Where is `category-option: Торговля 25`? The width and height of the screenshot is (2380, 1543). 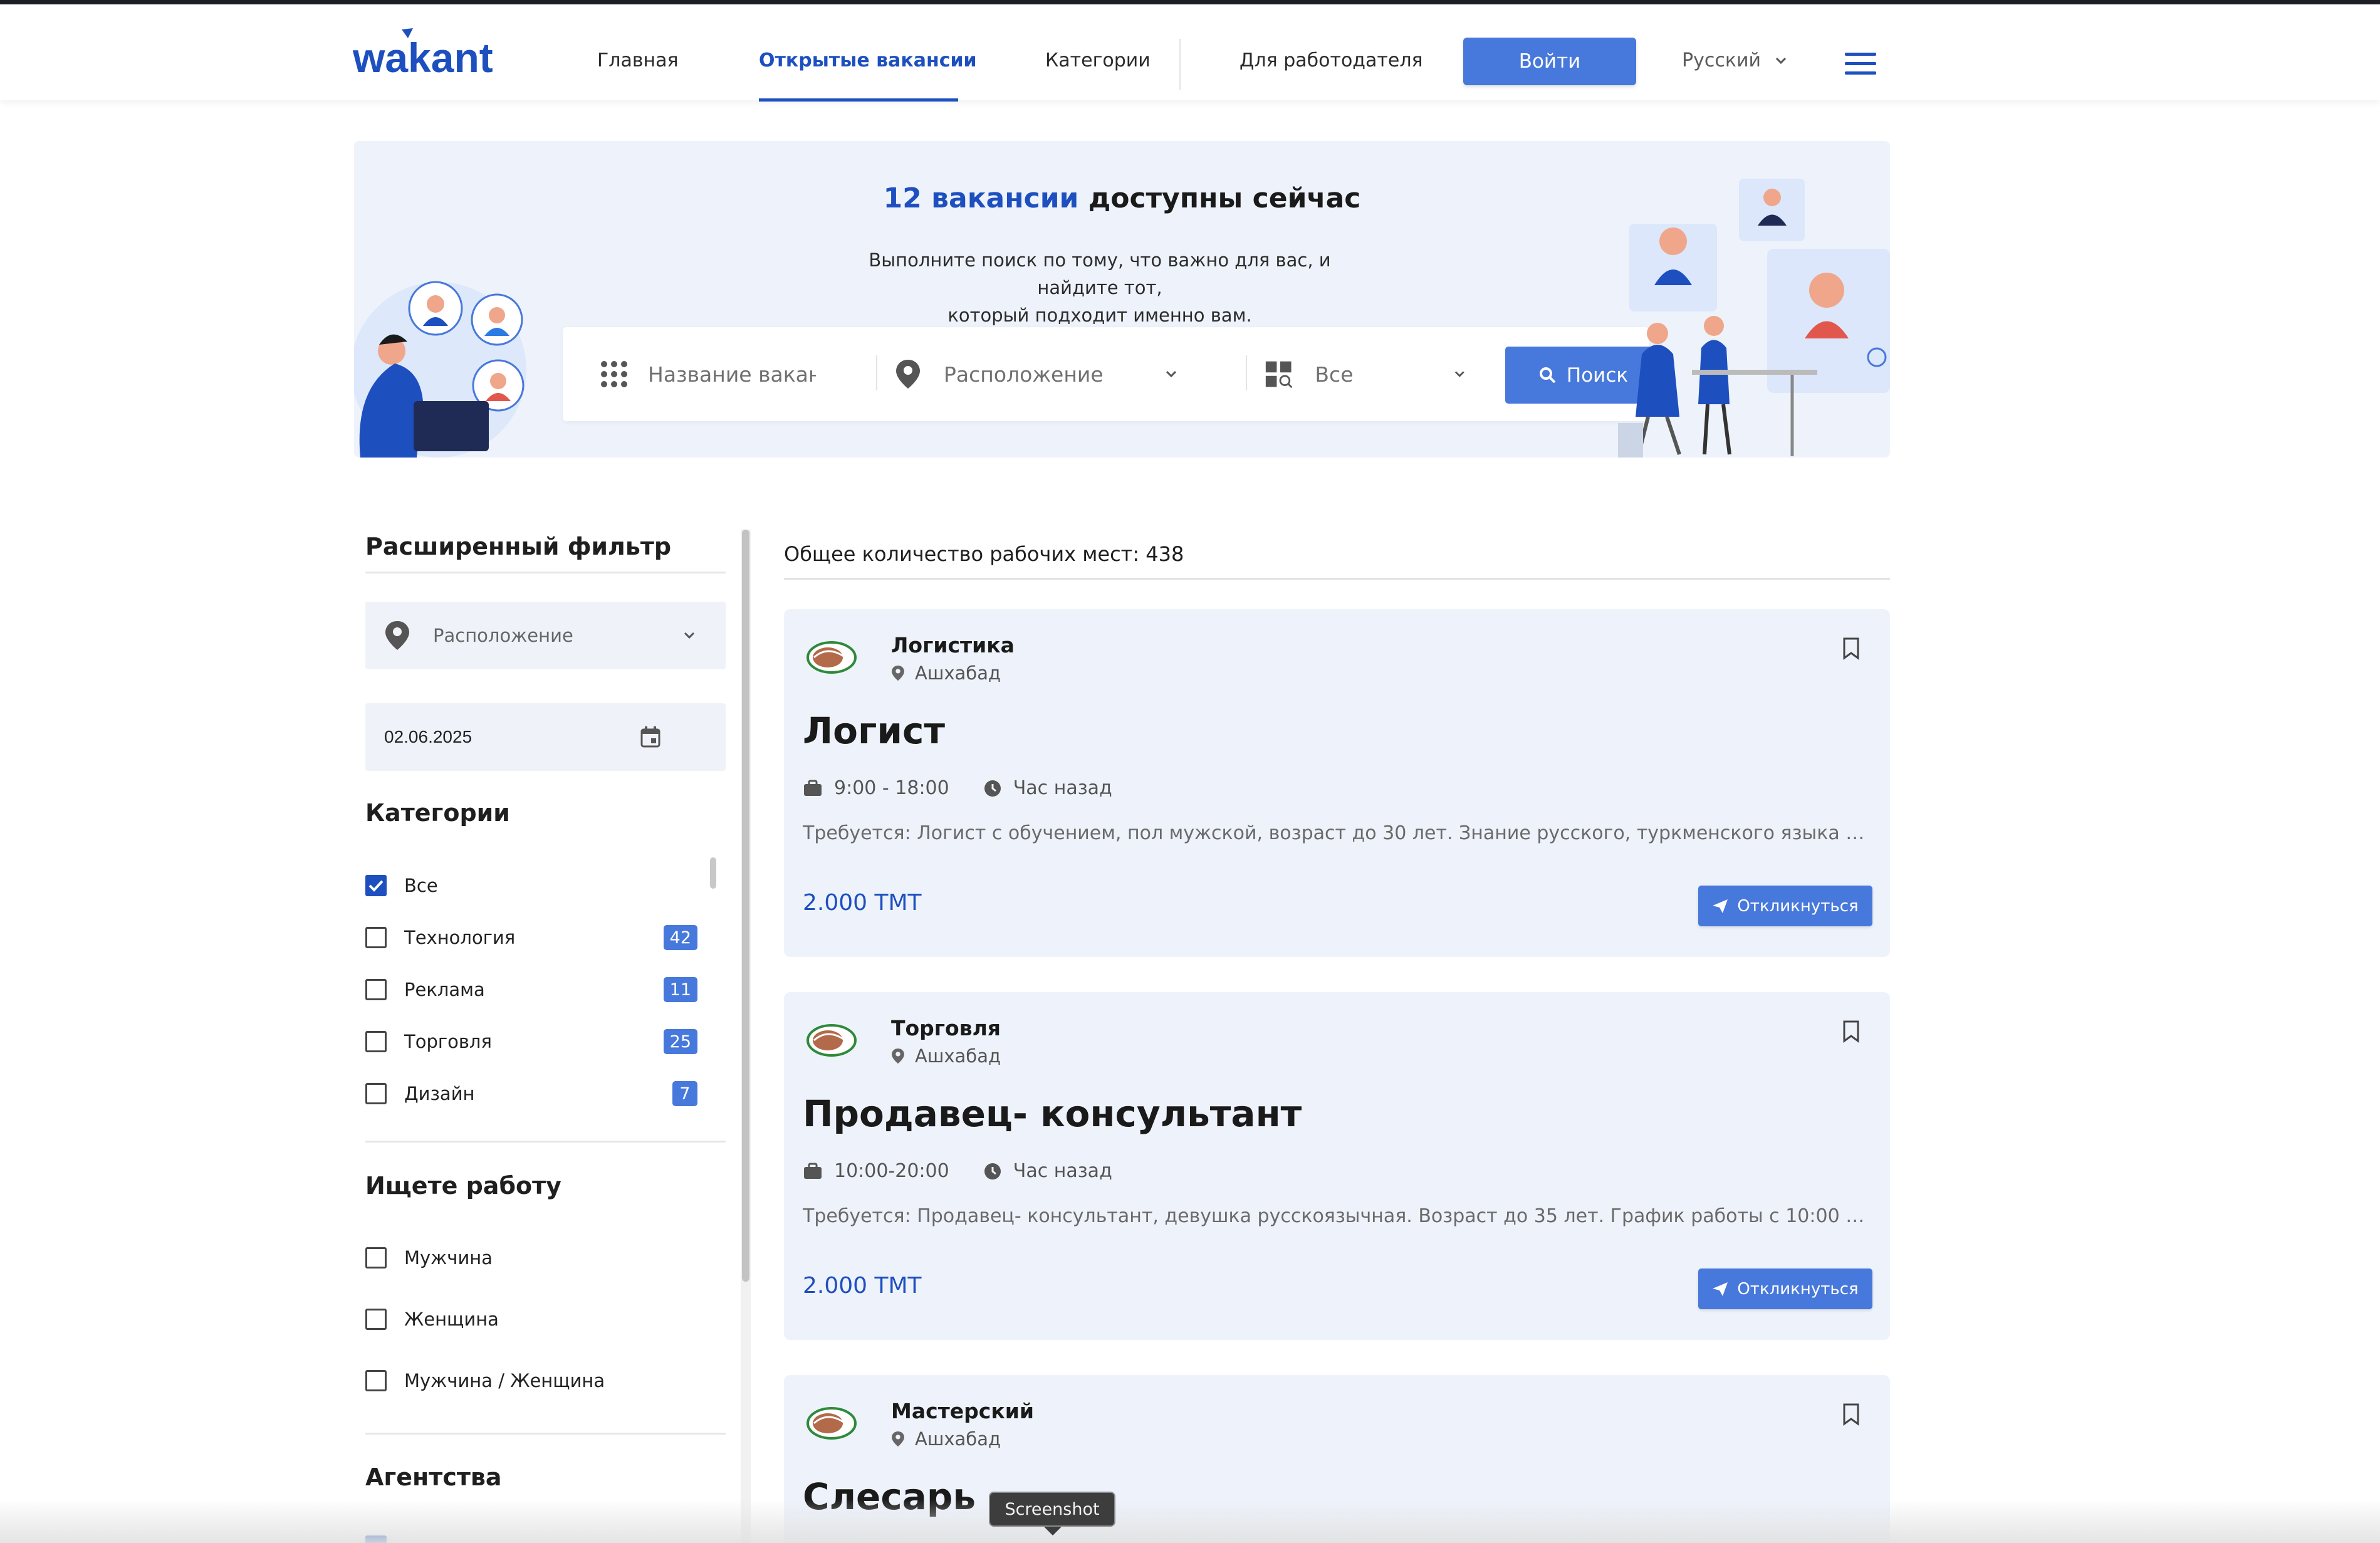
category-option: Торговля 25 is located at coordinates (536, 1041).